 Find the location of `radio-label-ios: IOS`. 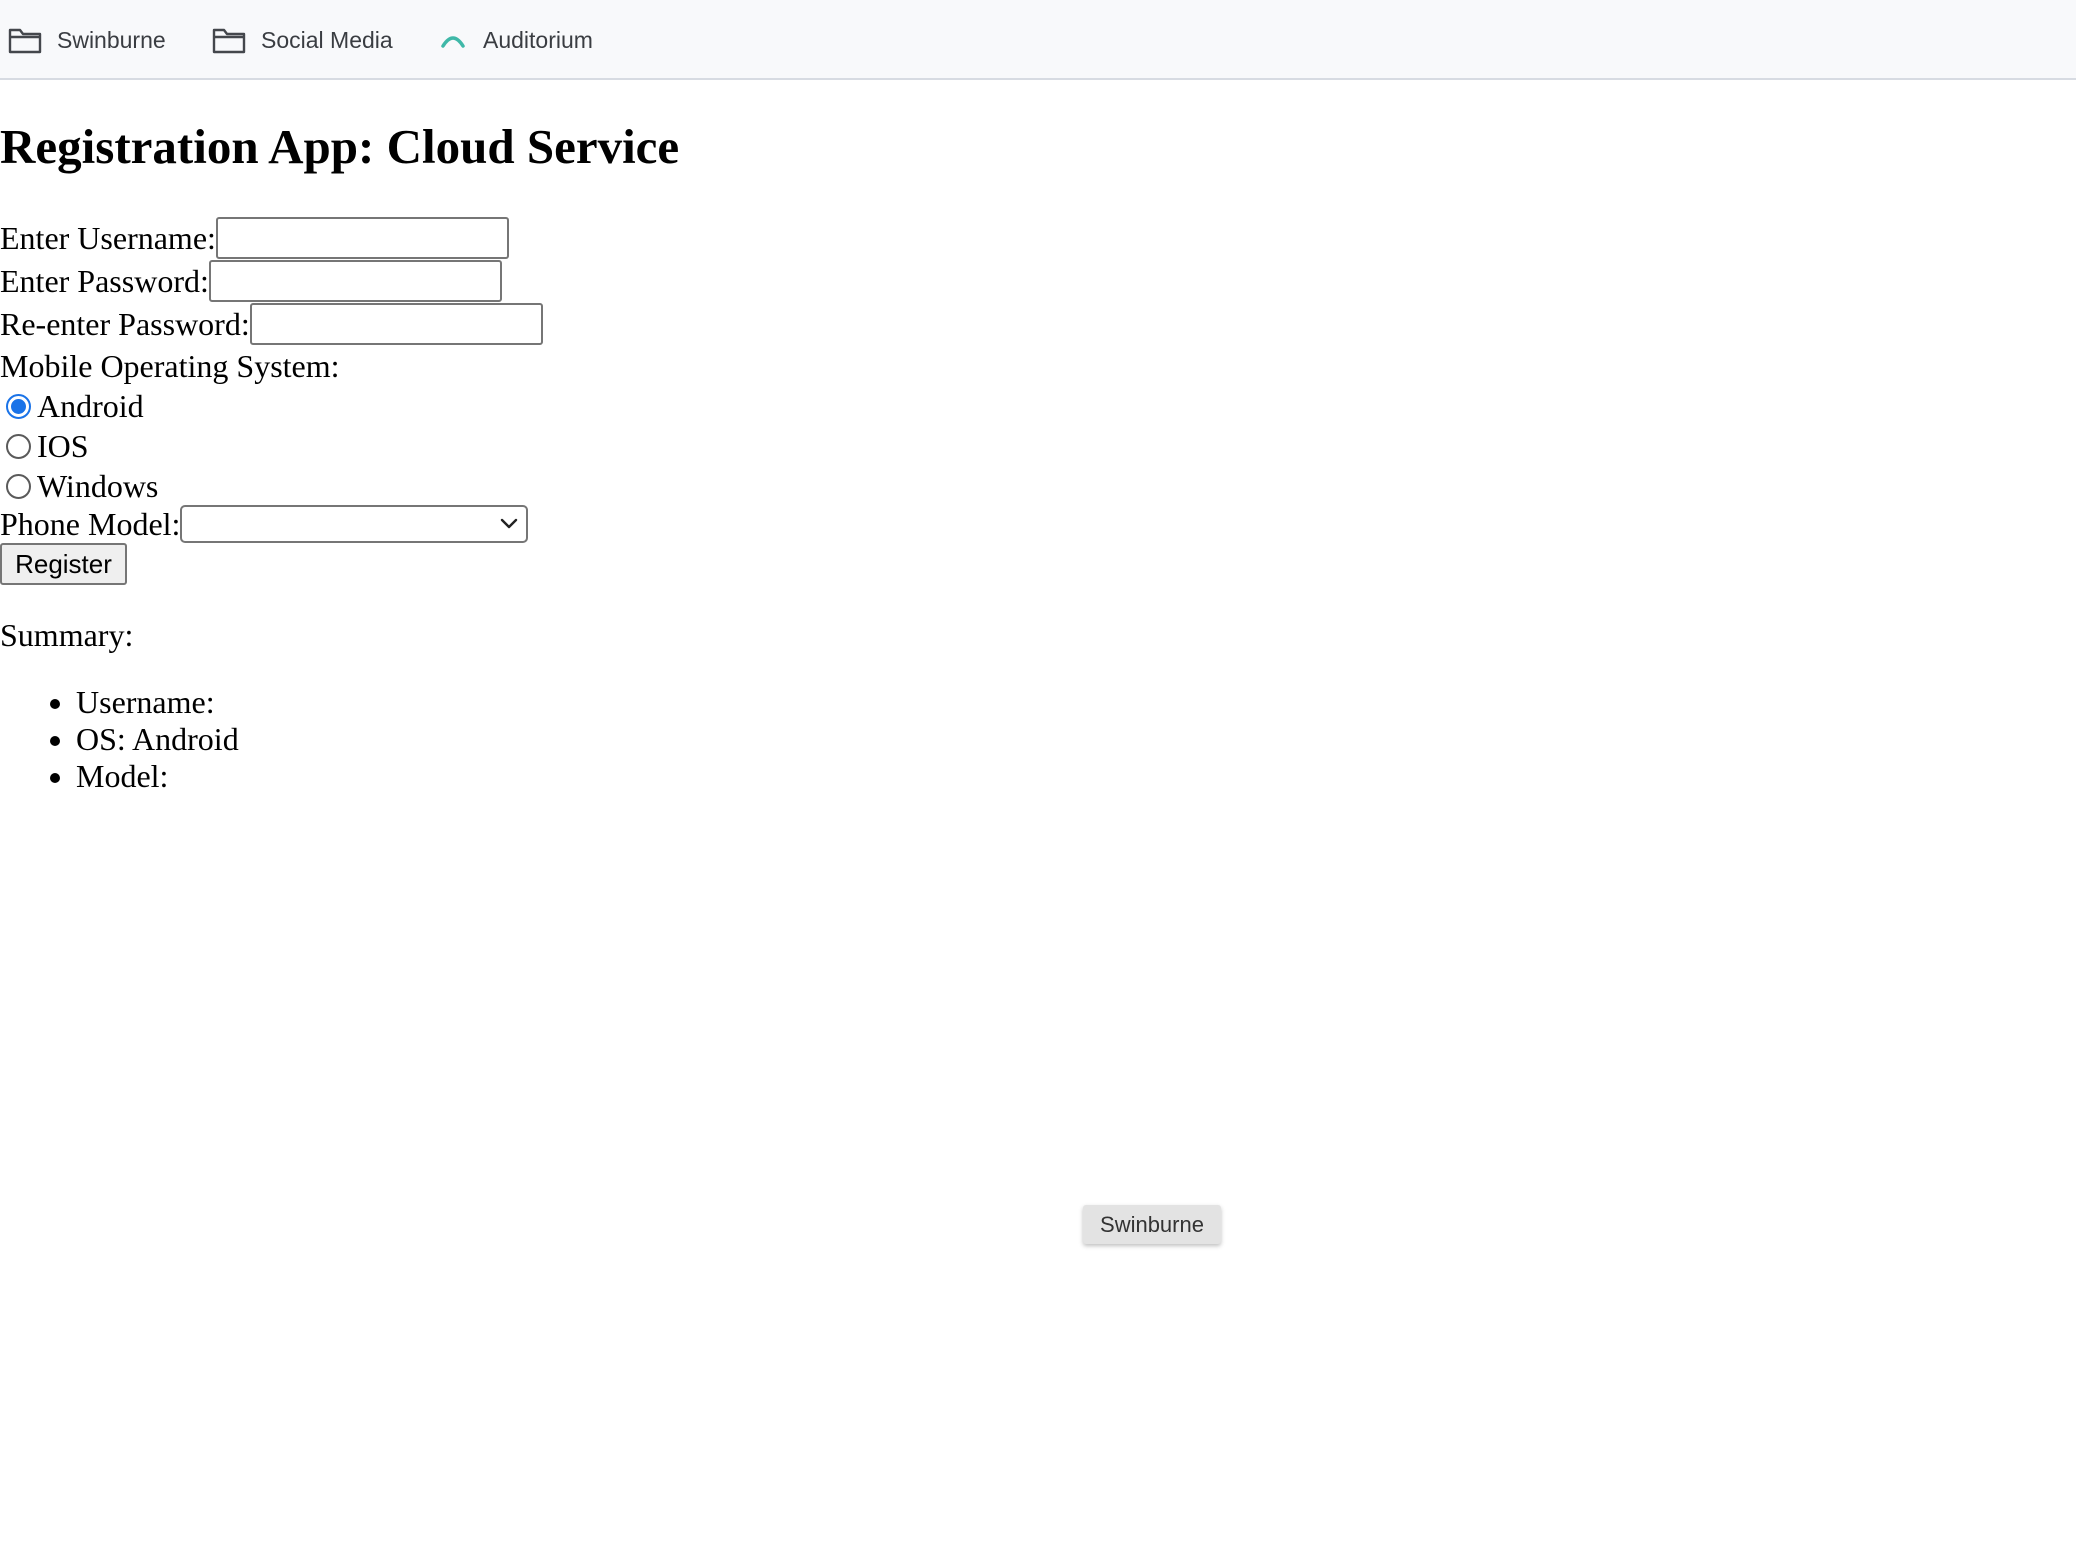

radio-label-ios: IOS is located at coordinates (63, 445).